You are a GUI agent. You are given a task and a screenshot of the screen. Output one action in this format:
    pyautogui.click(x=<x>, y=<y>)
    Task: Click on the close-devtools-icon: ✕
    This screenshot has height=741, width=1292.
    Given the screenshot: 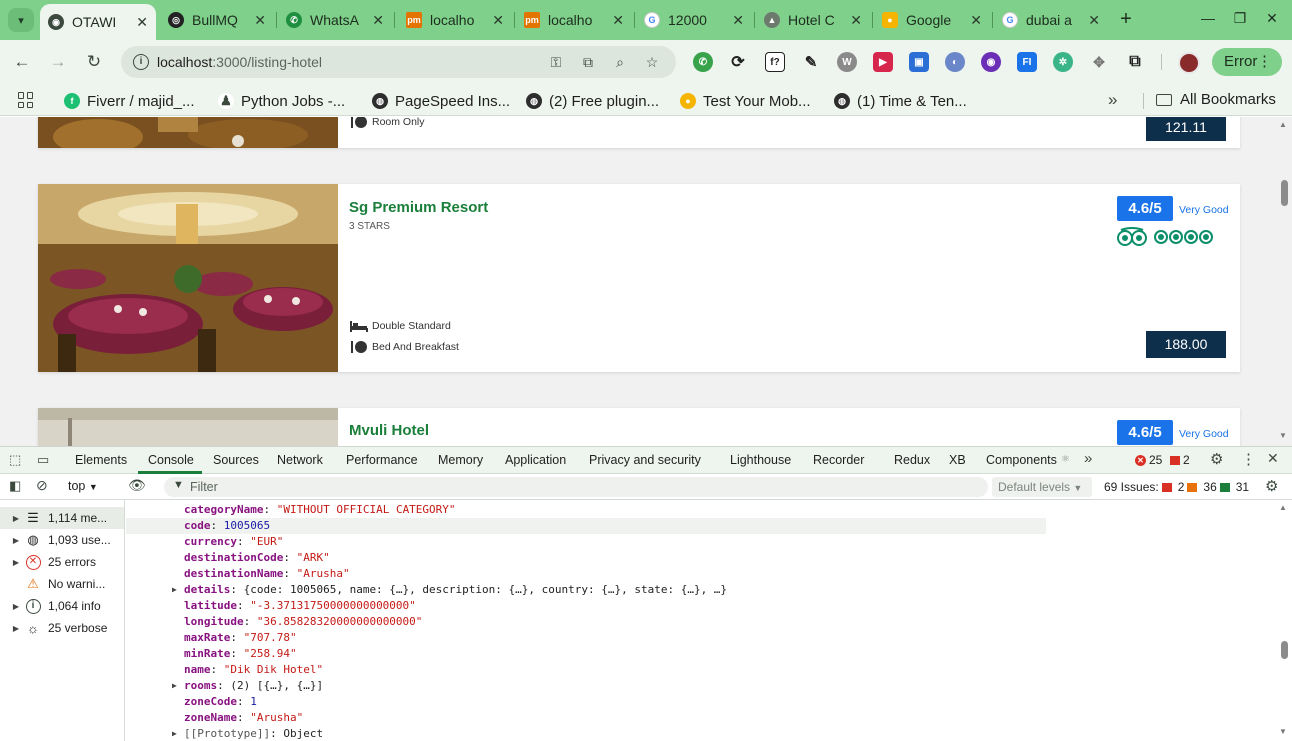 What is the action you would take?
    pyautogui.click(x=1273, y=458)
    